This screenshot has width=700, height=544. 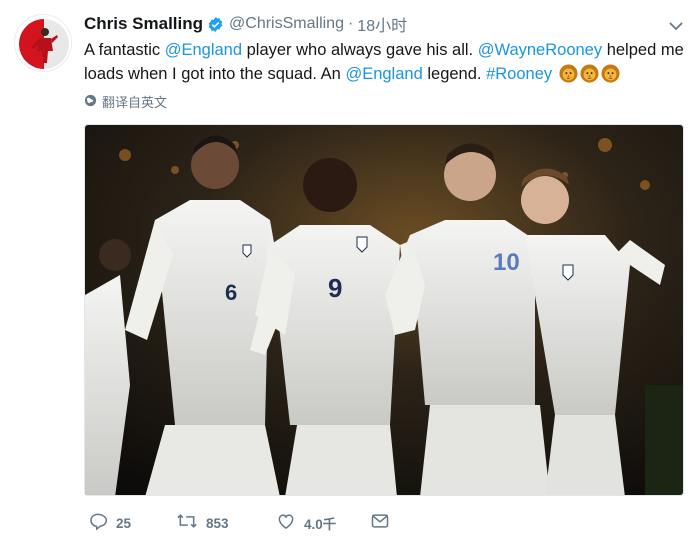 I want to click on translate-label: 翻译自英文, so click(x=135, y=102).